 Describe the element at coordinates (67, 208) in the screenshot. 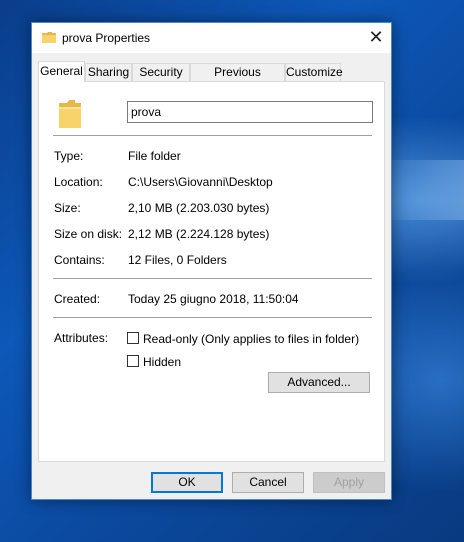

I see `size-label: Size:` at that location.